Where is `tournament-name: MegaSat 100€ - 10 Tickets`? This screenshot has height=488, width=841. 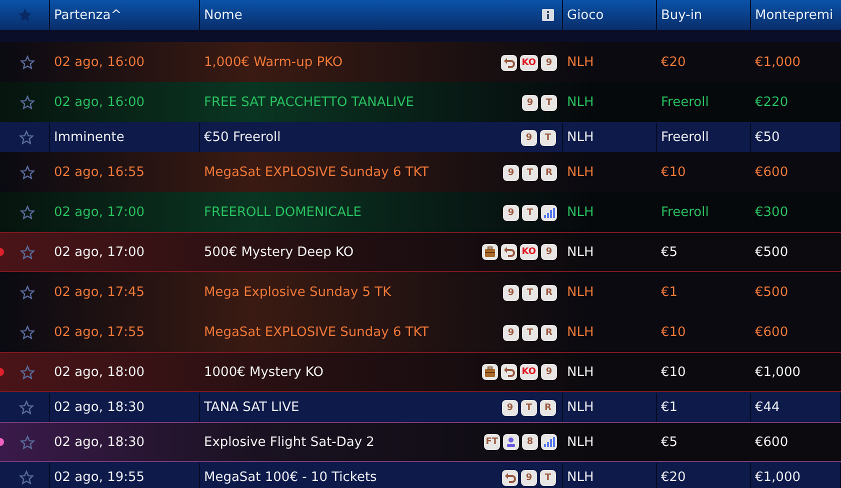 tournament-name: MegaSat 100€ - 10 Tickets is located at coordinates (290, 477).